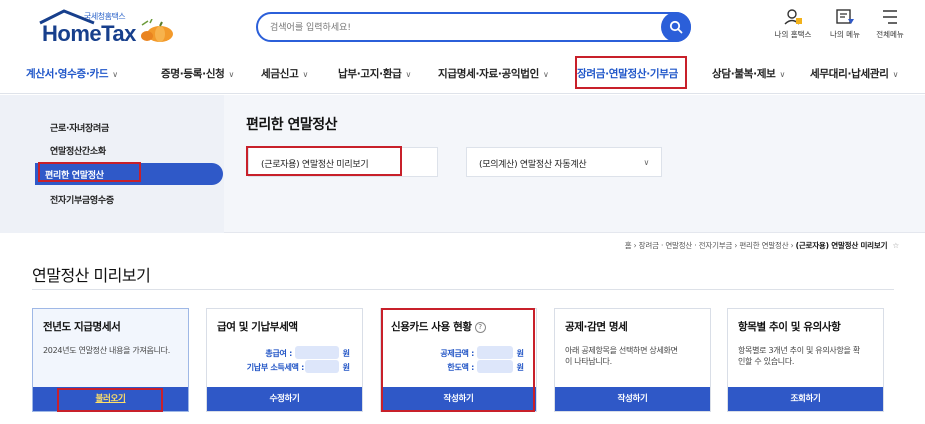 The image size is (925, 424). I want to click on gnb-item-consulting: 상담·불복·제보 ∨, so click(748, 73).